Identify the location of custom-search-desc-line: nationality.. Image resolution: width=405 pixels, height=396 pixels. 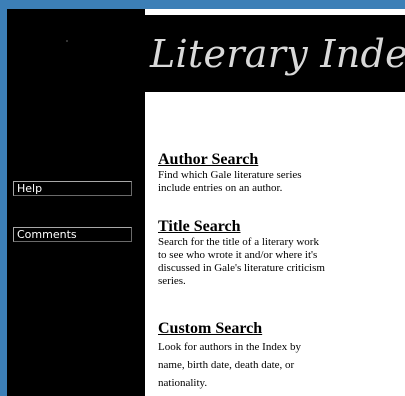
(183, 383).